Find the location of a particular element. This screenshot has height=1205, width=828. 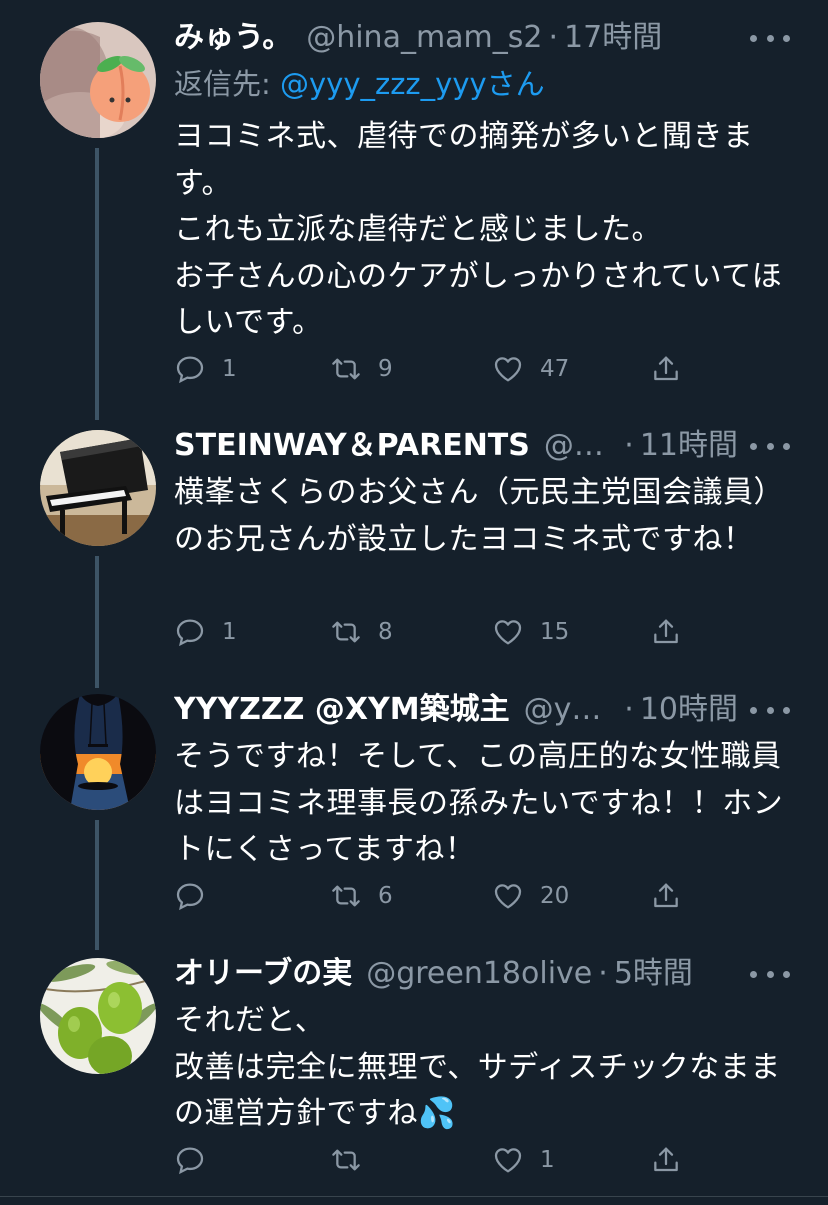

tweet-header: みゅう。 @hina_mam_s2 · 17時間 is located at coordinates (456, 38).